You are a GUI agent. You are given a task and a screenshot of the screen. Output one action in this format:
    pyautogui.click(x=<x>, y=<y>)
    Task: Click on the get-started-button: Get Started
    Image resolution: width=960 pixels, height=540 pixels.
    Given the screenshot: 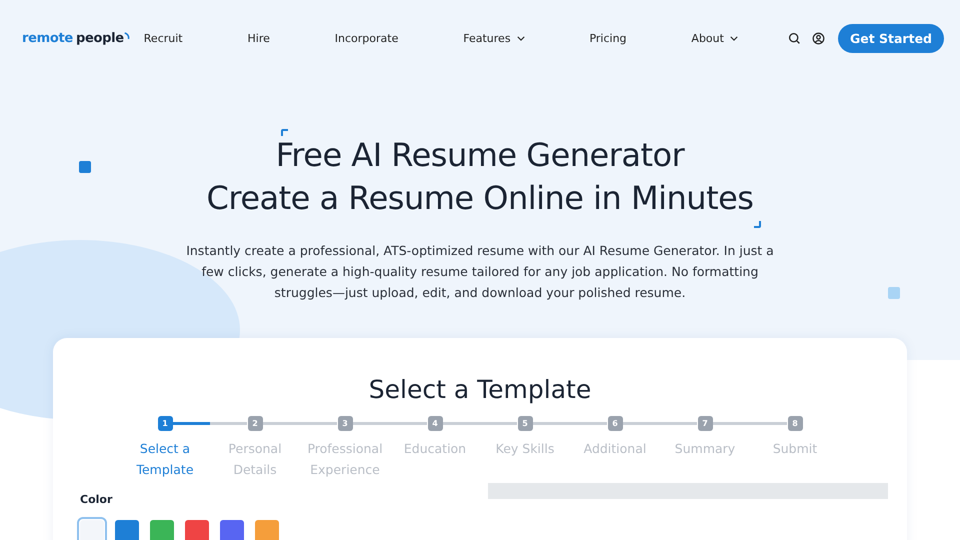 What is the action you would take?
    pyautogui.click(x=891, y=38)
    